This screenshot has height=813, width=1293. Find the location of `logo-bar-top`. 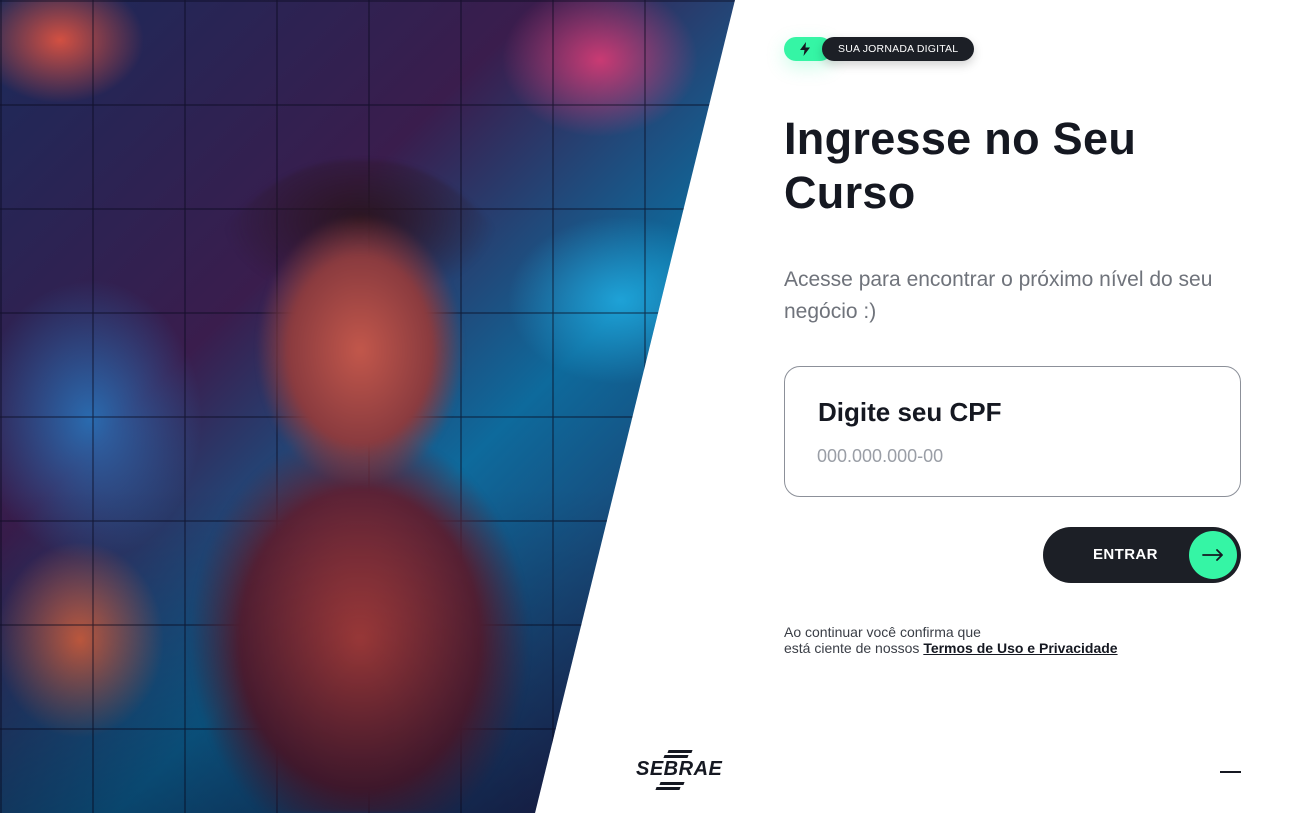

logo-bar-top is located at coordinates (680, 751).